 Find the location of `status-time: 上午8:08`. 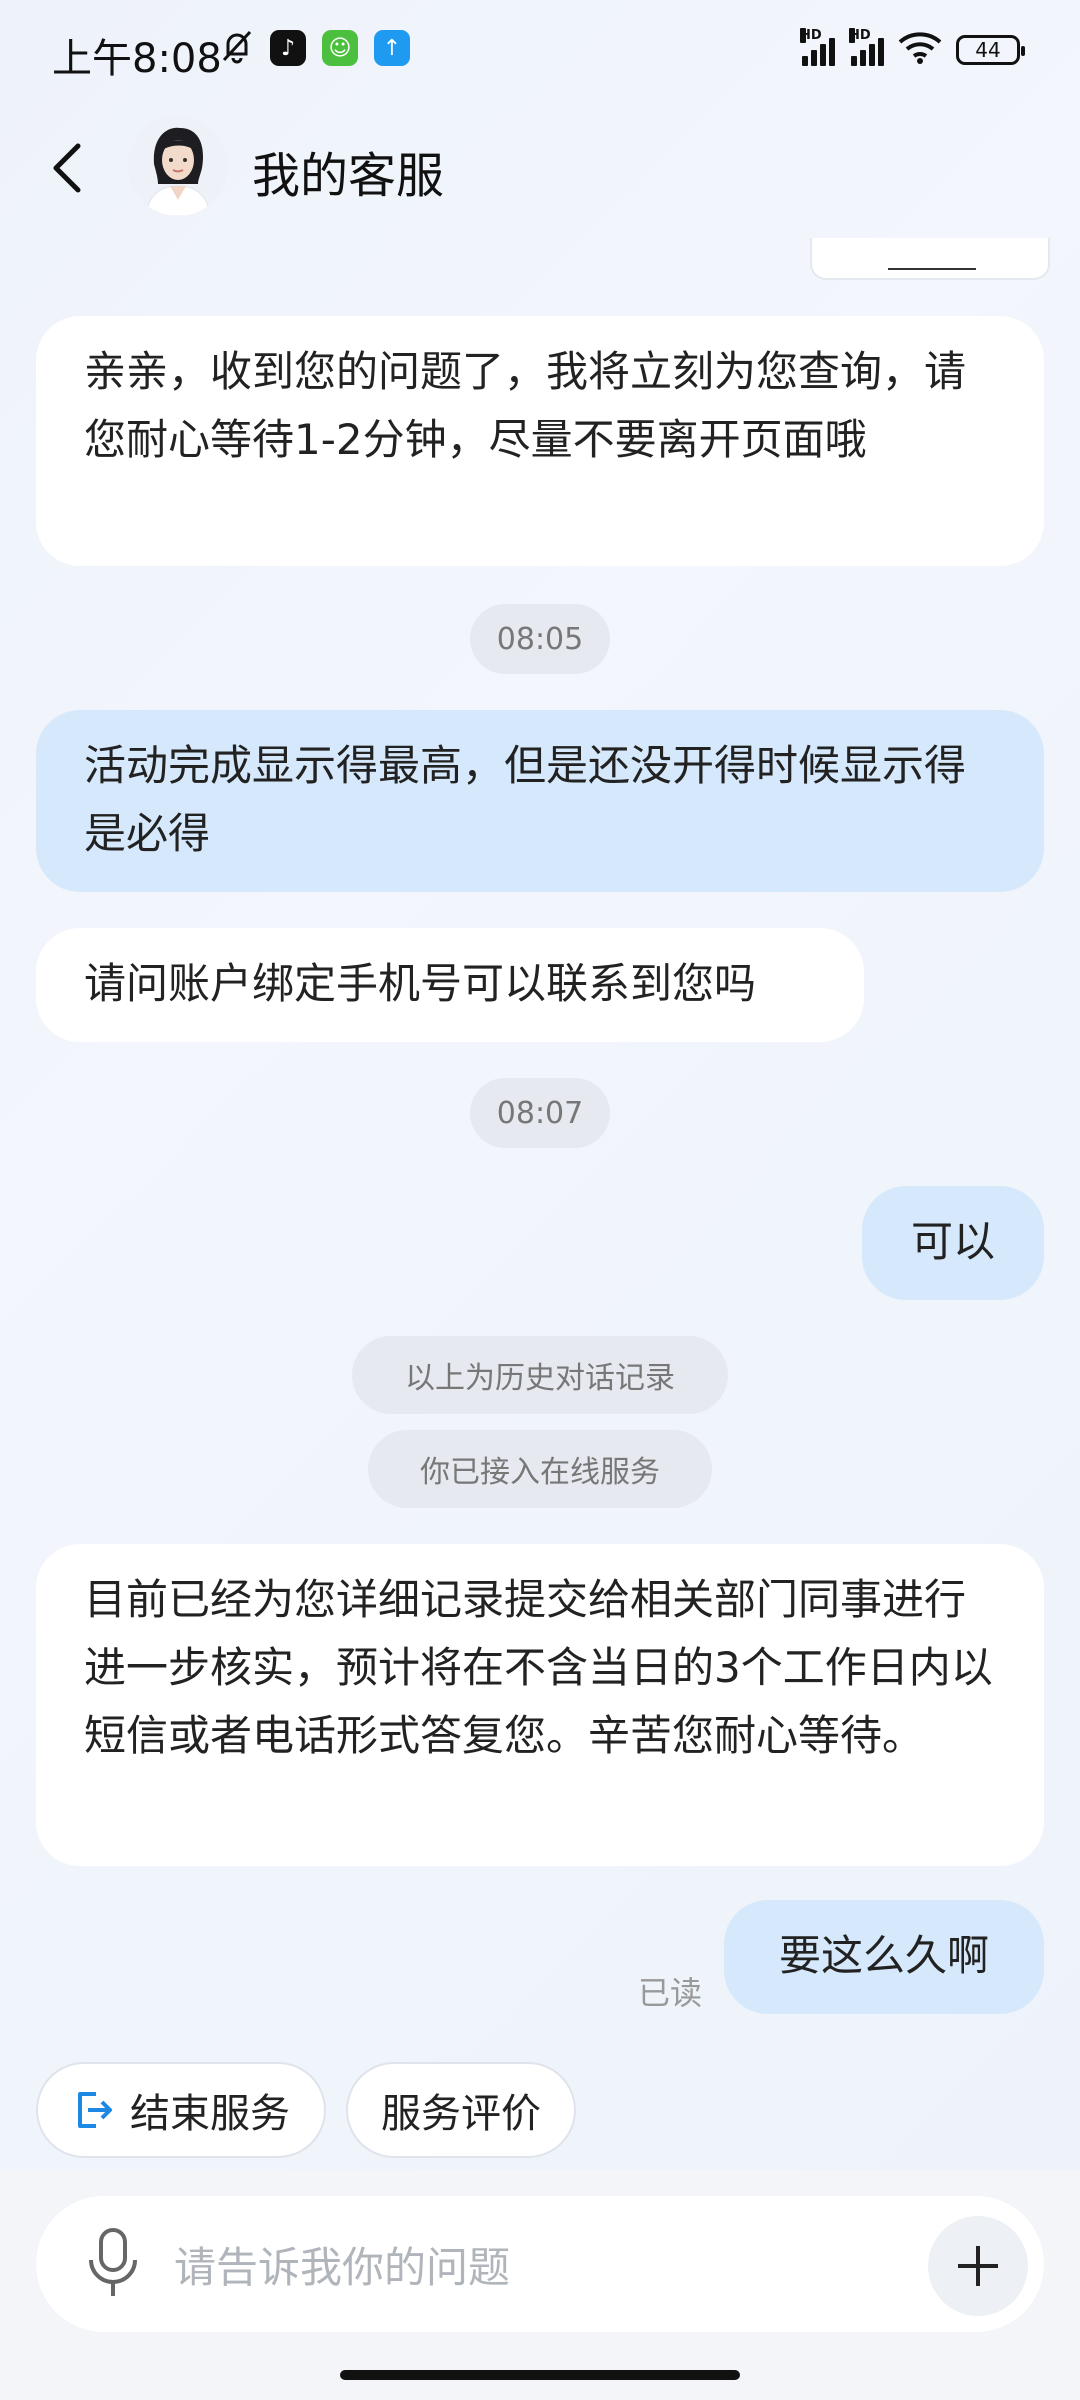

status-time: 上午8:08 is located at coordinates (137, 59).